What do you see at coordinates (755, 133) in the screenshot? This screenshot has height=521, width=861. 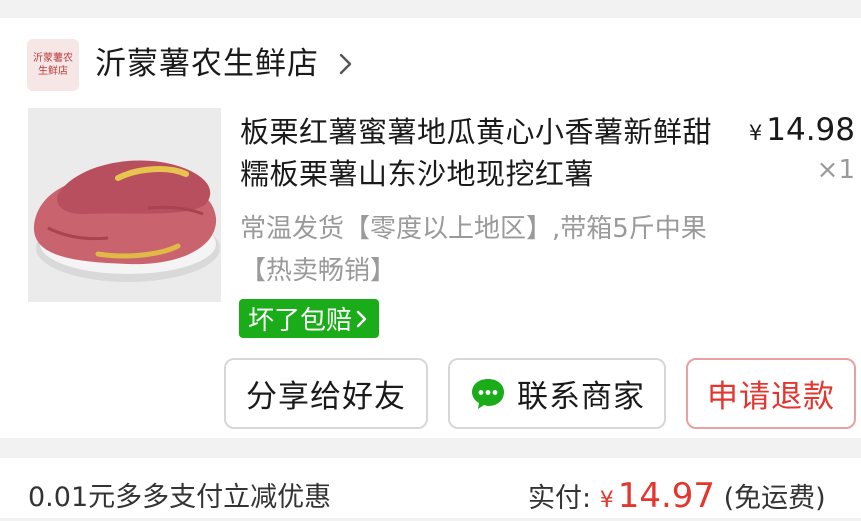 I see `price-currency: ¥` at bounding box center [755, 133].